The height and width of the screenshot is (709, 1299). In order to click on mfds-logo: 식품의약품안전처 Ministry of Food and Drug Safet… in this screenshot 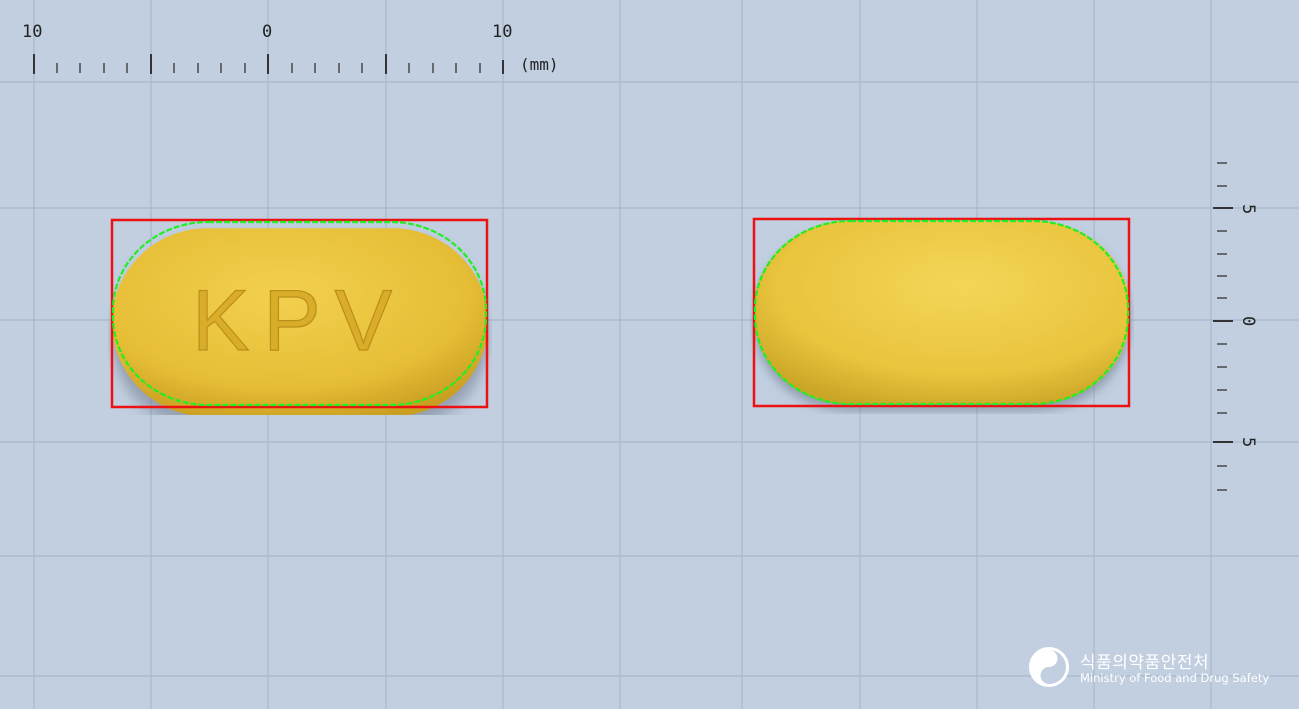, I will do `click(1153, 668)`.